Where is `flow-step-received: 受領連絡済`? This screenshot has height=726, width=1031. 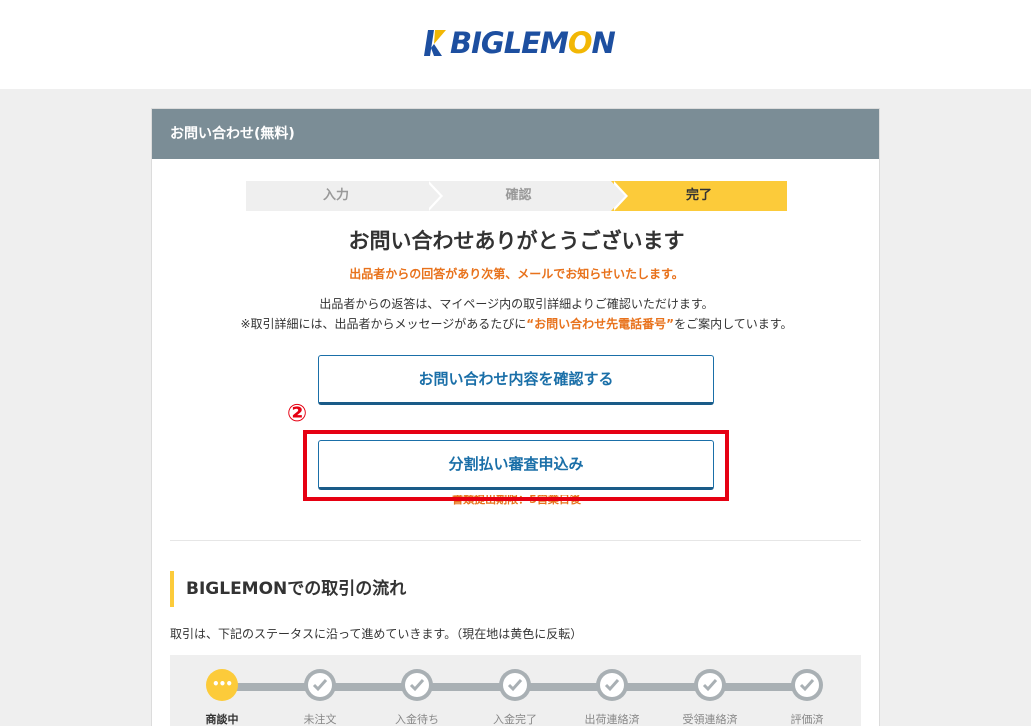 flow-step-received: 受領連絡済 is located at coordinates (710, 697).